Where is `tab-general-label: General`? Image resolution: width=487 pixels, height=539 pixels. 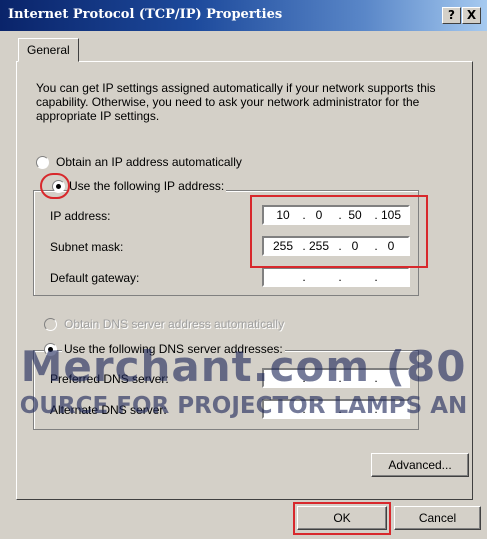 tab-general-label: General is located at coordinates (48, 50).